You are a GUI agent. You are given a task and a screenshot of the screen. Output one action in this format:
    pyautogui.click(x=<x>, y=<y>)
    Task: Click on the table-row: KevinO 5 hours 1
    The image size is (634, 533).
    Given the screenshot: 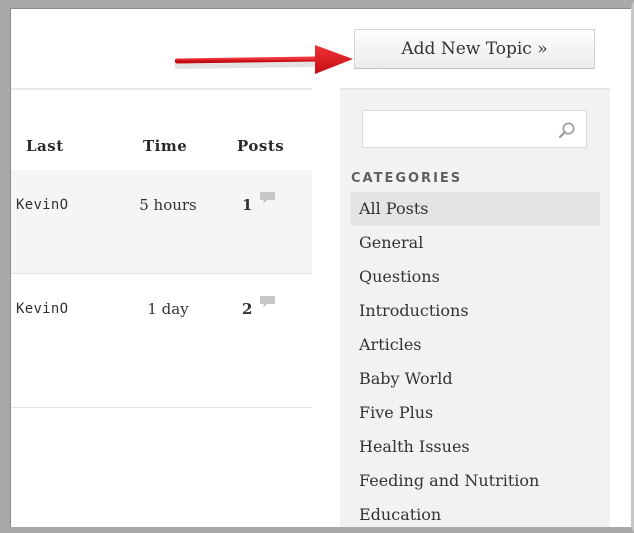 What is the action you would take?
    pyautogui.click(x=161, y=222)
    